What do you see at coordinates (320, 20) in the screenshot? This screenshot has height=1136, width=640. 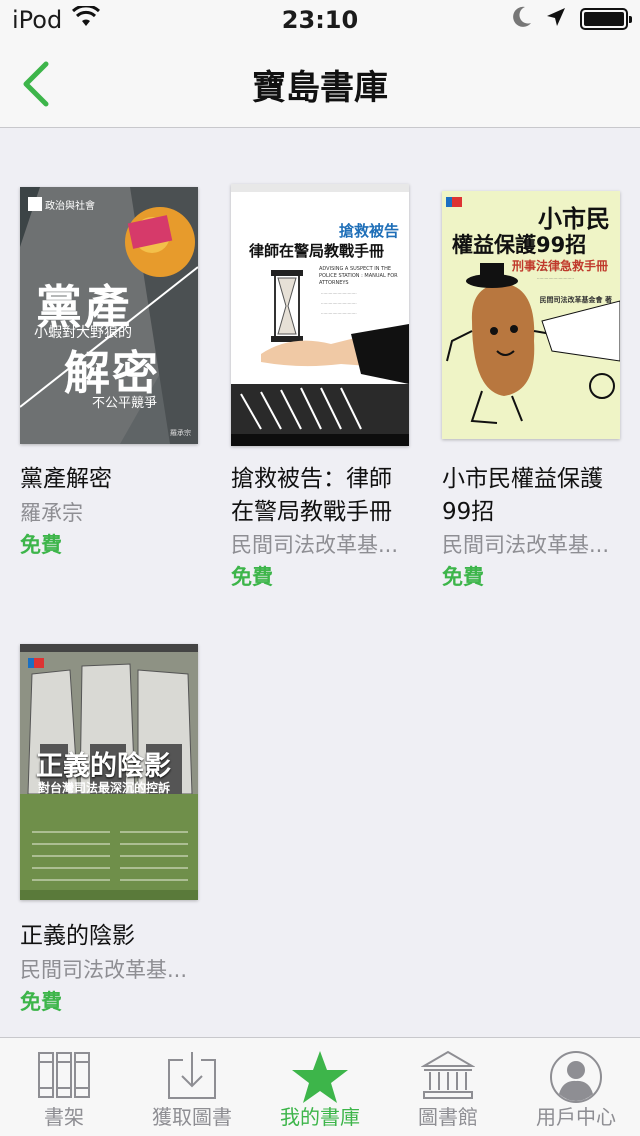 I see `status-bar: iPod 23:10` at bounding box center [320, 20].